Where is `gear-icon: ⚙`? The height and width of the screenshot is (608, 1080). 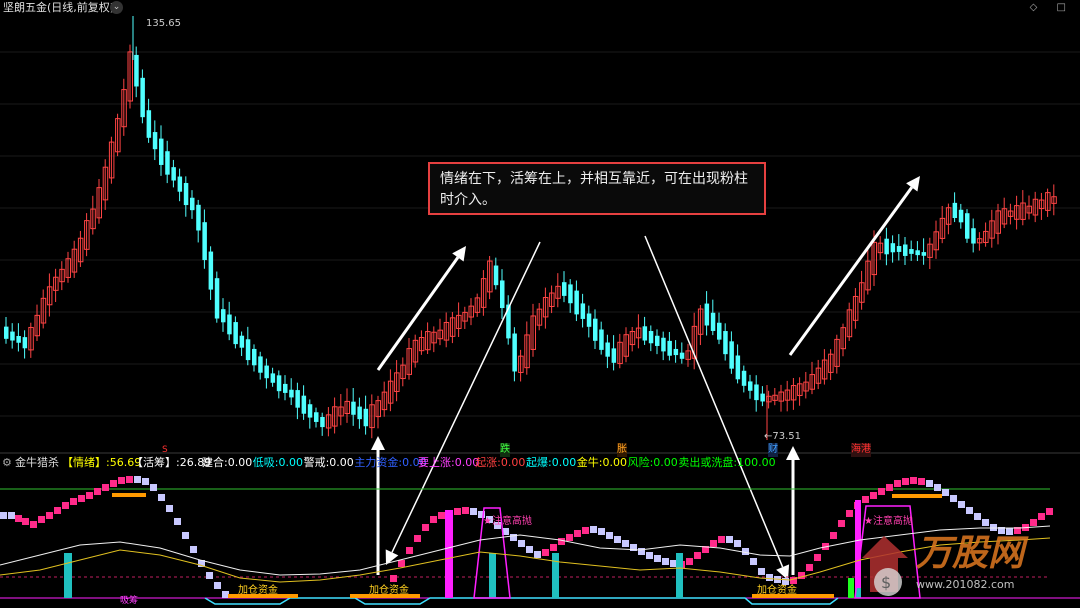 gear-icon: ⚙ is located at coordinates (7, 463).